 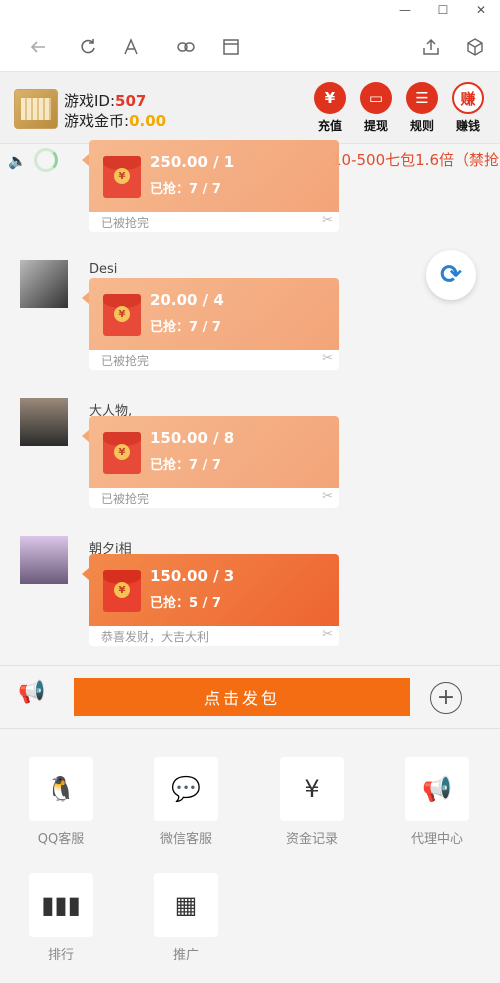 I want to click on qq-icon: 🐧, so click(x=61, y=789).